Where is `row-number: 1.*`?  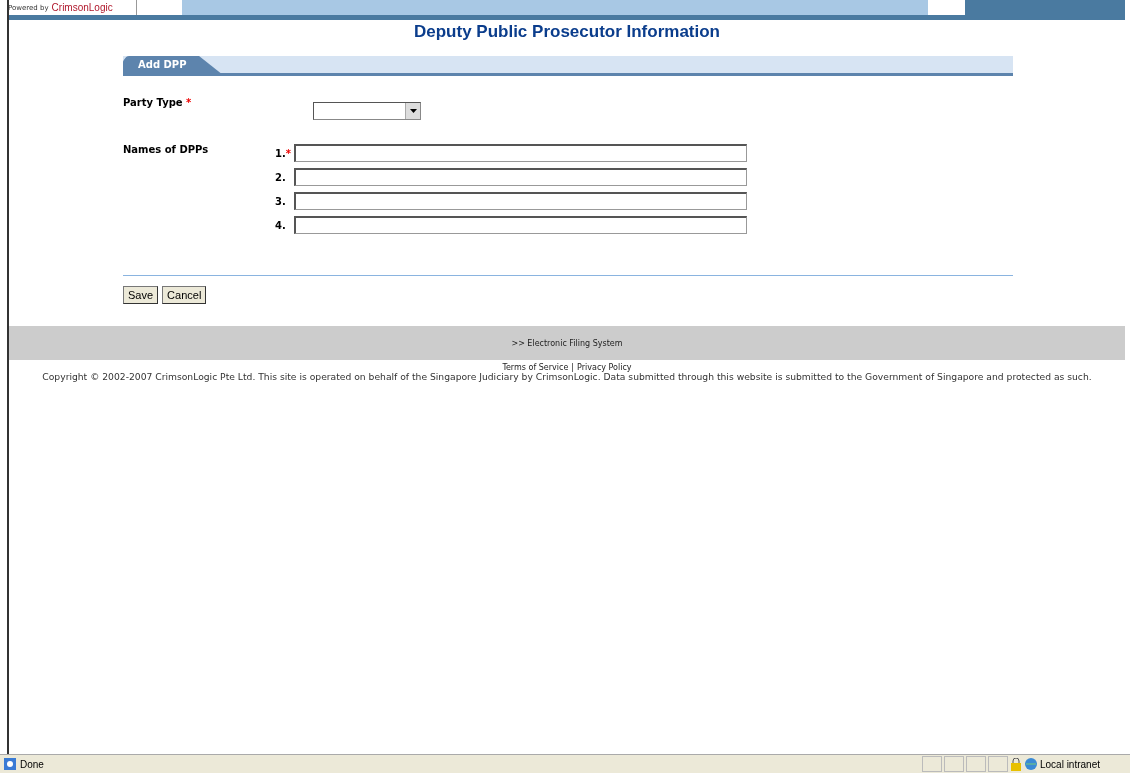 row-number: 1.* is located at coordinates (283, 153).